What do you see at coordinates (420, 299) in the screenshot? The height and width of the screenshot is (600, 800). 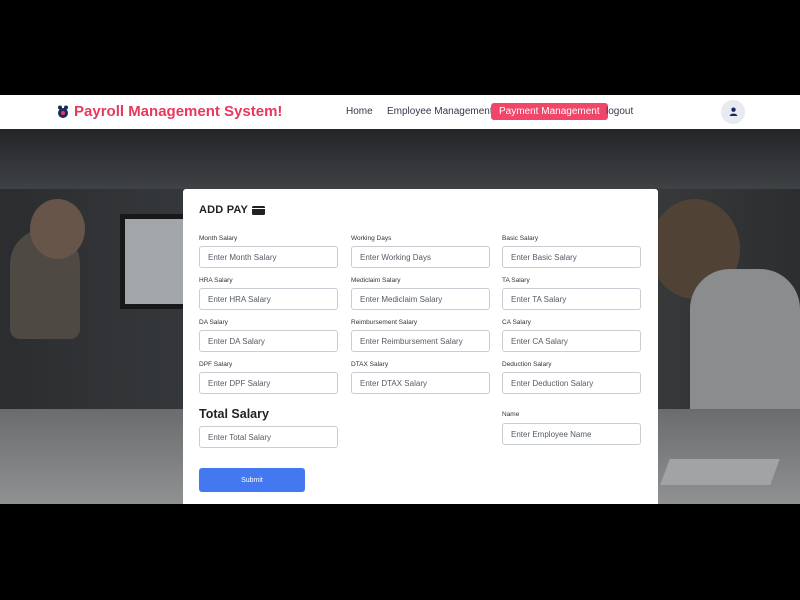 I see `mediclaim-salary-input` at bounding box center [420, 299].